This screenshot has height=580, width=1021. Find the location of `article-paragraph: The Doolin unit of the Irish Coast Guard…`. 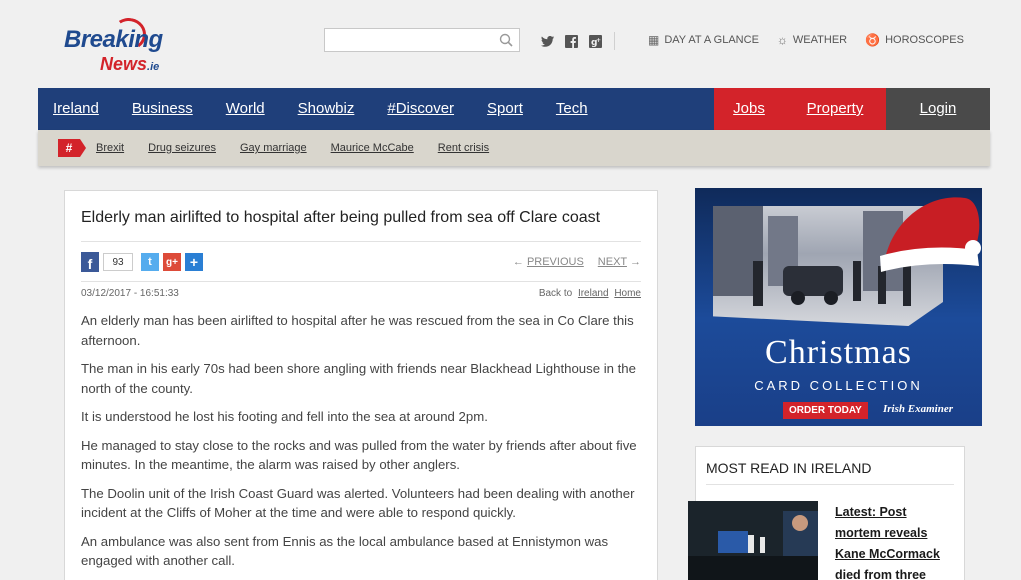

article-paragraph: The Doolin unit of the Irish Coast Guard… is located at coordinates (358, 503).